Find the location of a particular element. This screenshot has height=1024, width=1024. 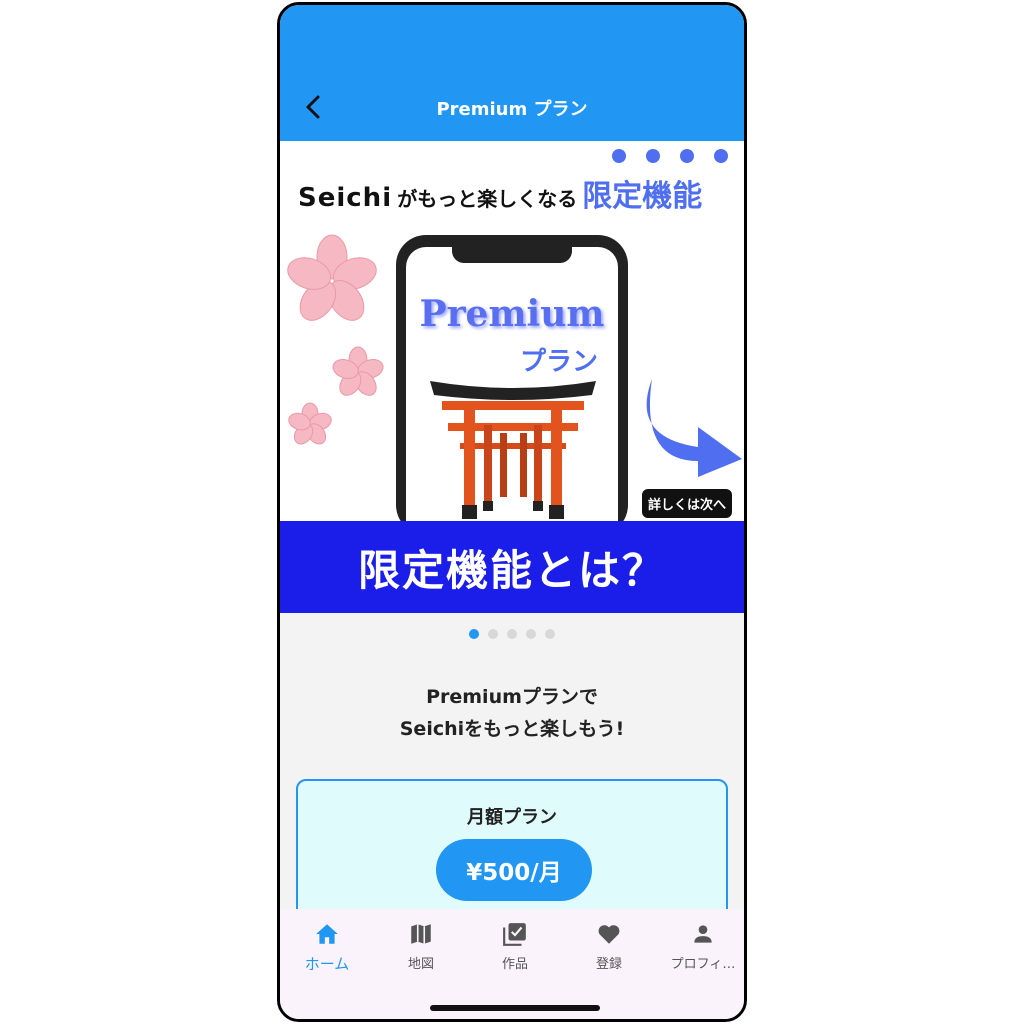

app-bar: Premium プラン is located at coordinates (512, 73).